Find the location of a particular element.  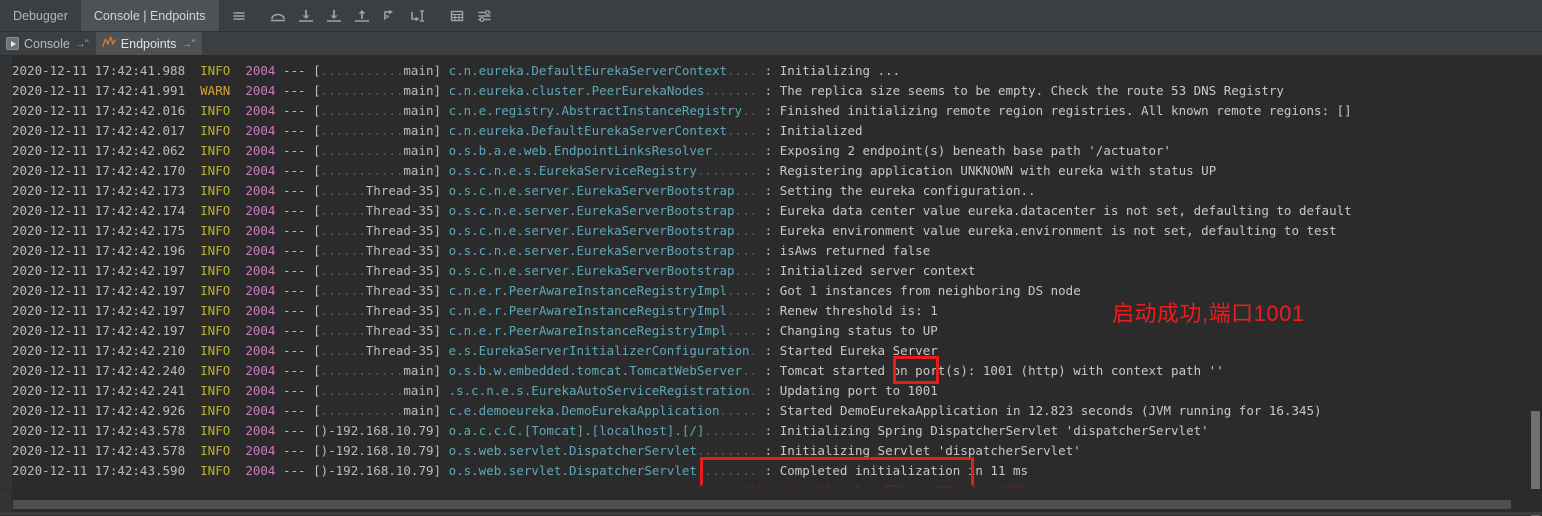

subtab-endpoints-pin-icon: →" is located at coordinates (188, 44).